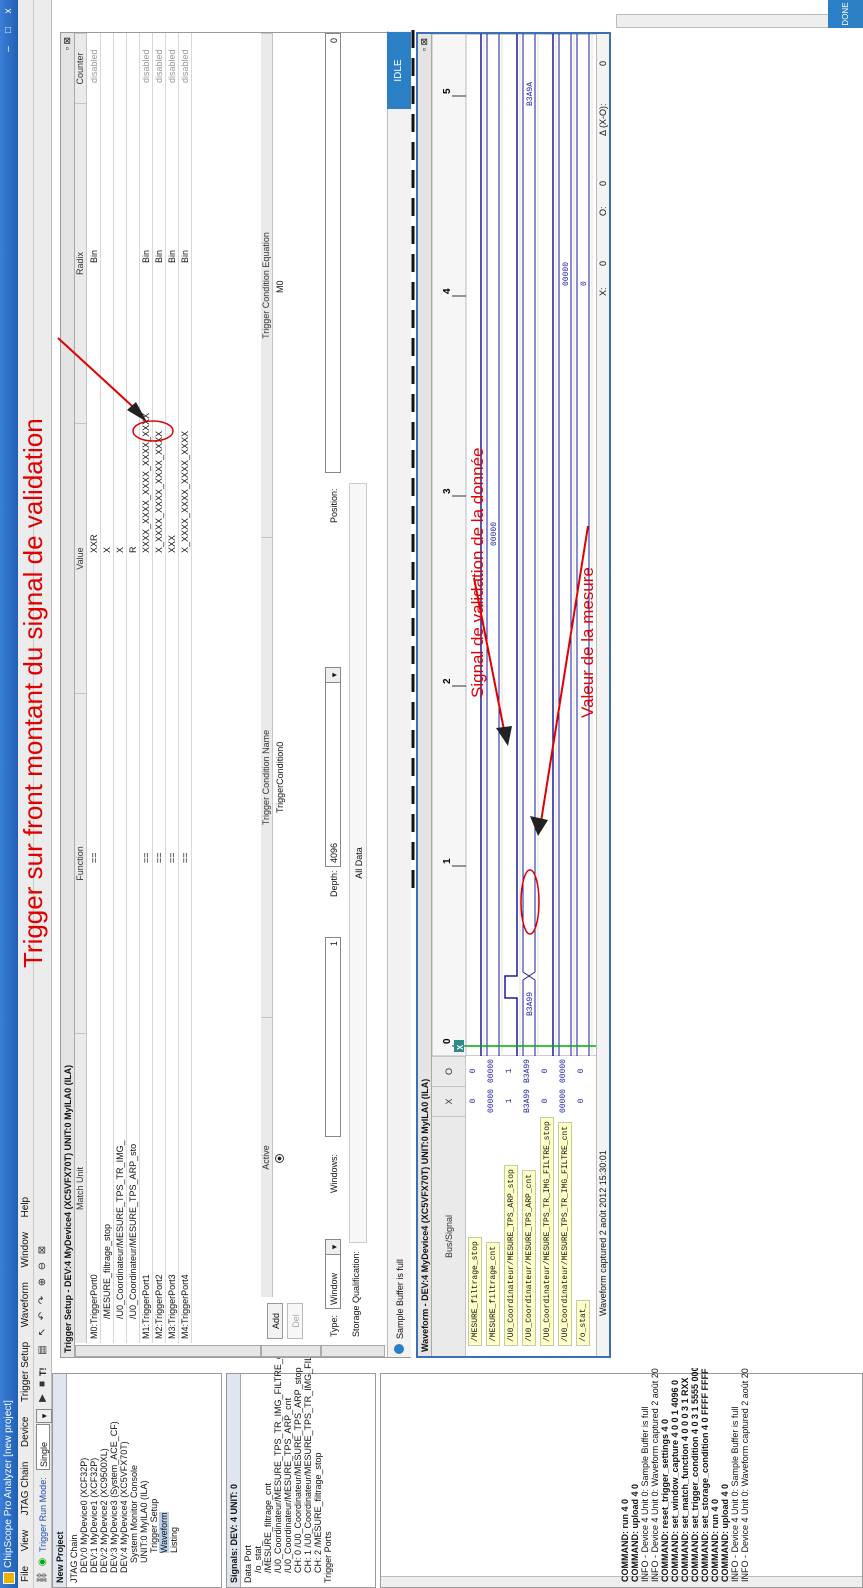 This screenshot has width=863, height=1588. Describe the element at coordinates (539, 826) in the screenshot. I see `mesure-arrowhead` at that location.